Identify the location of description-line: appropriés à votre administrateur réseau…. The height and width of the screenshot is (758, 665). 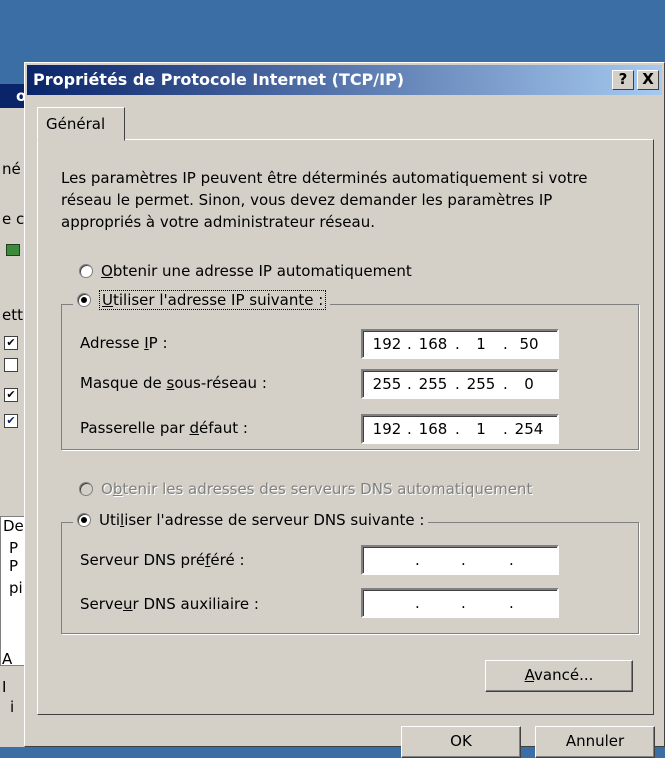
(218, 222).